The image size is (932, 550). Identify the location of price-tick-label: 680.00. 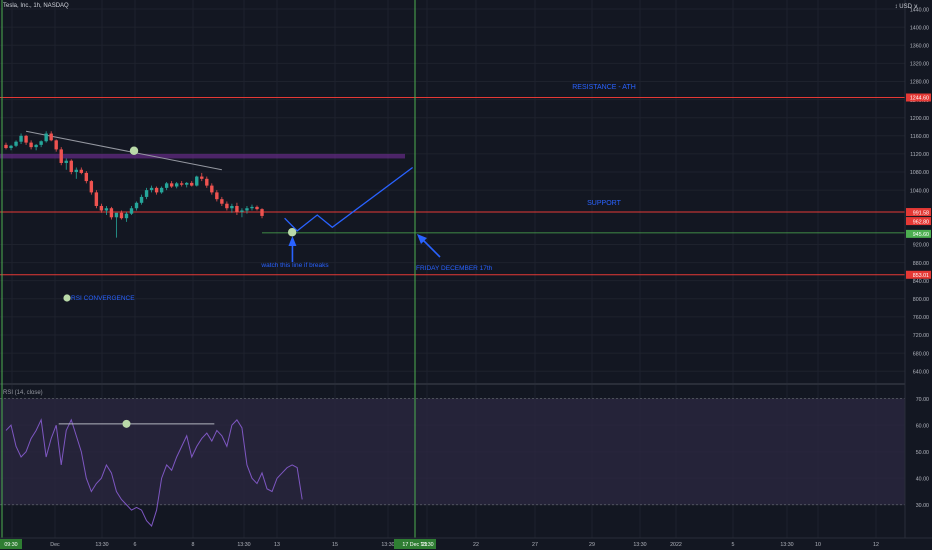
(921, 354).